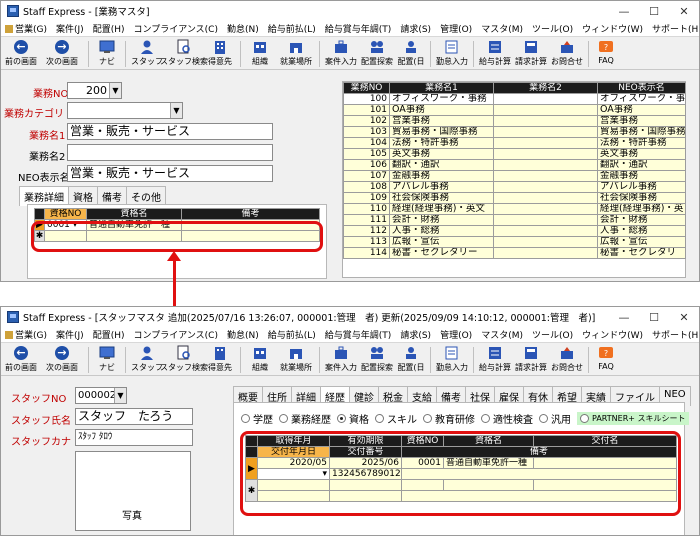 The height and width of the screenshot is (536, 700). Describe the element at coordinates (641, 176) in the screenshot. I see `neo-name-cell: 金融事務` at that location.